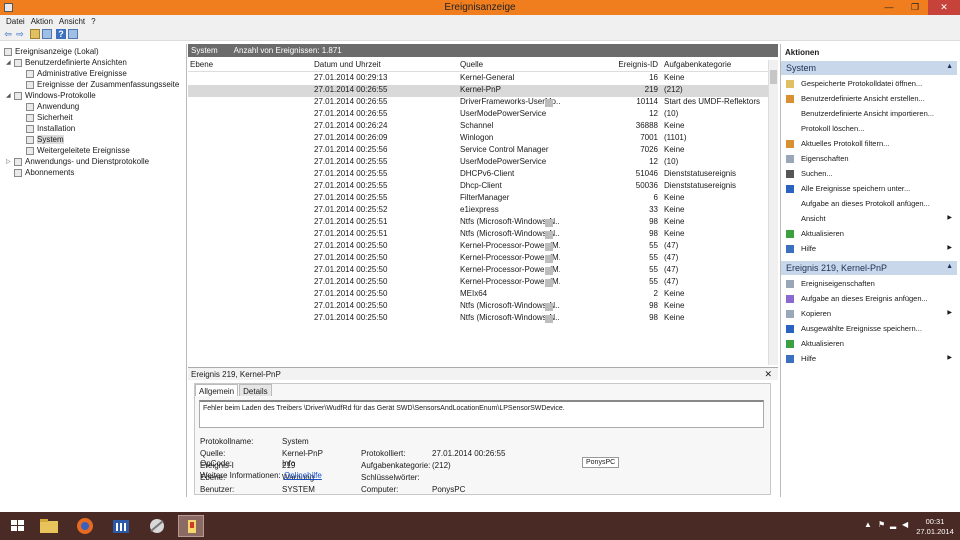  I want to click on tab-allgemein: Allgemein, so click(217, 390).